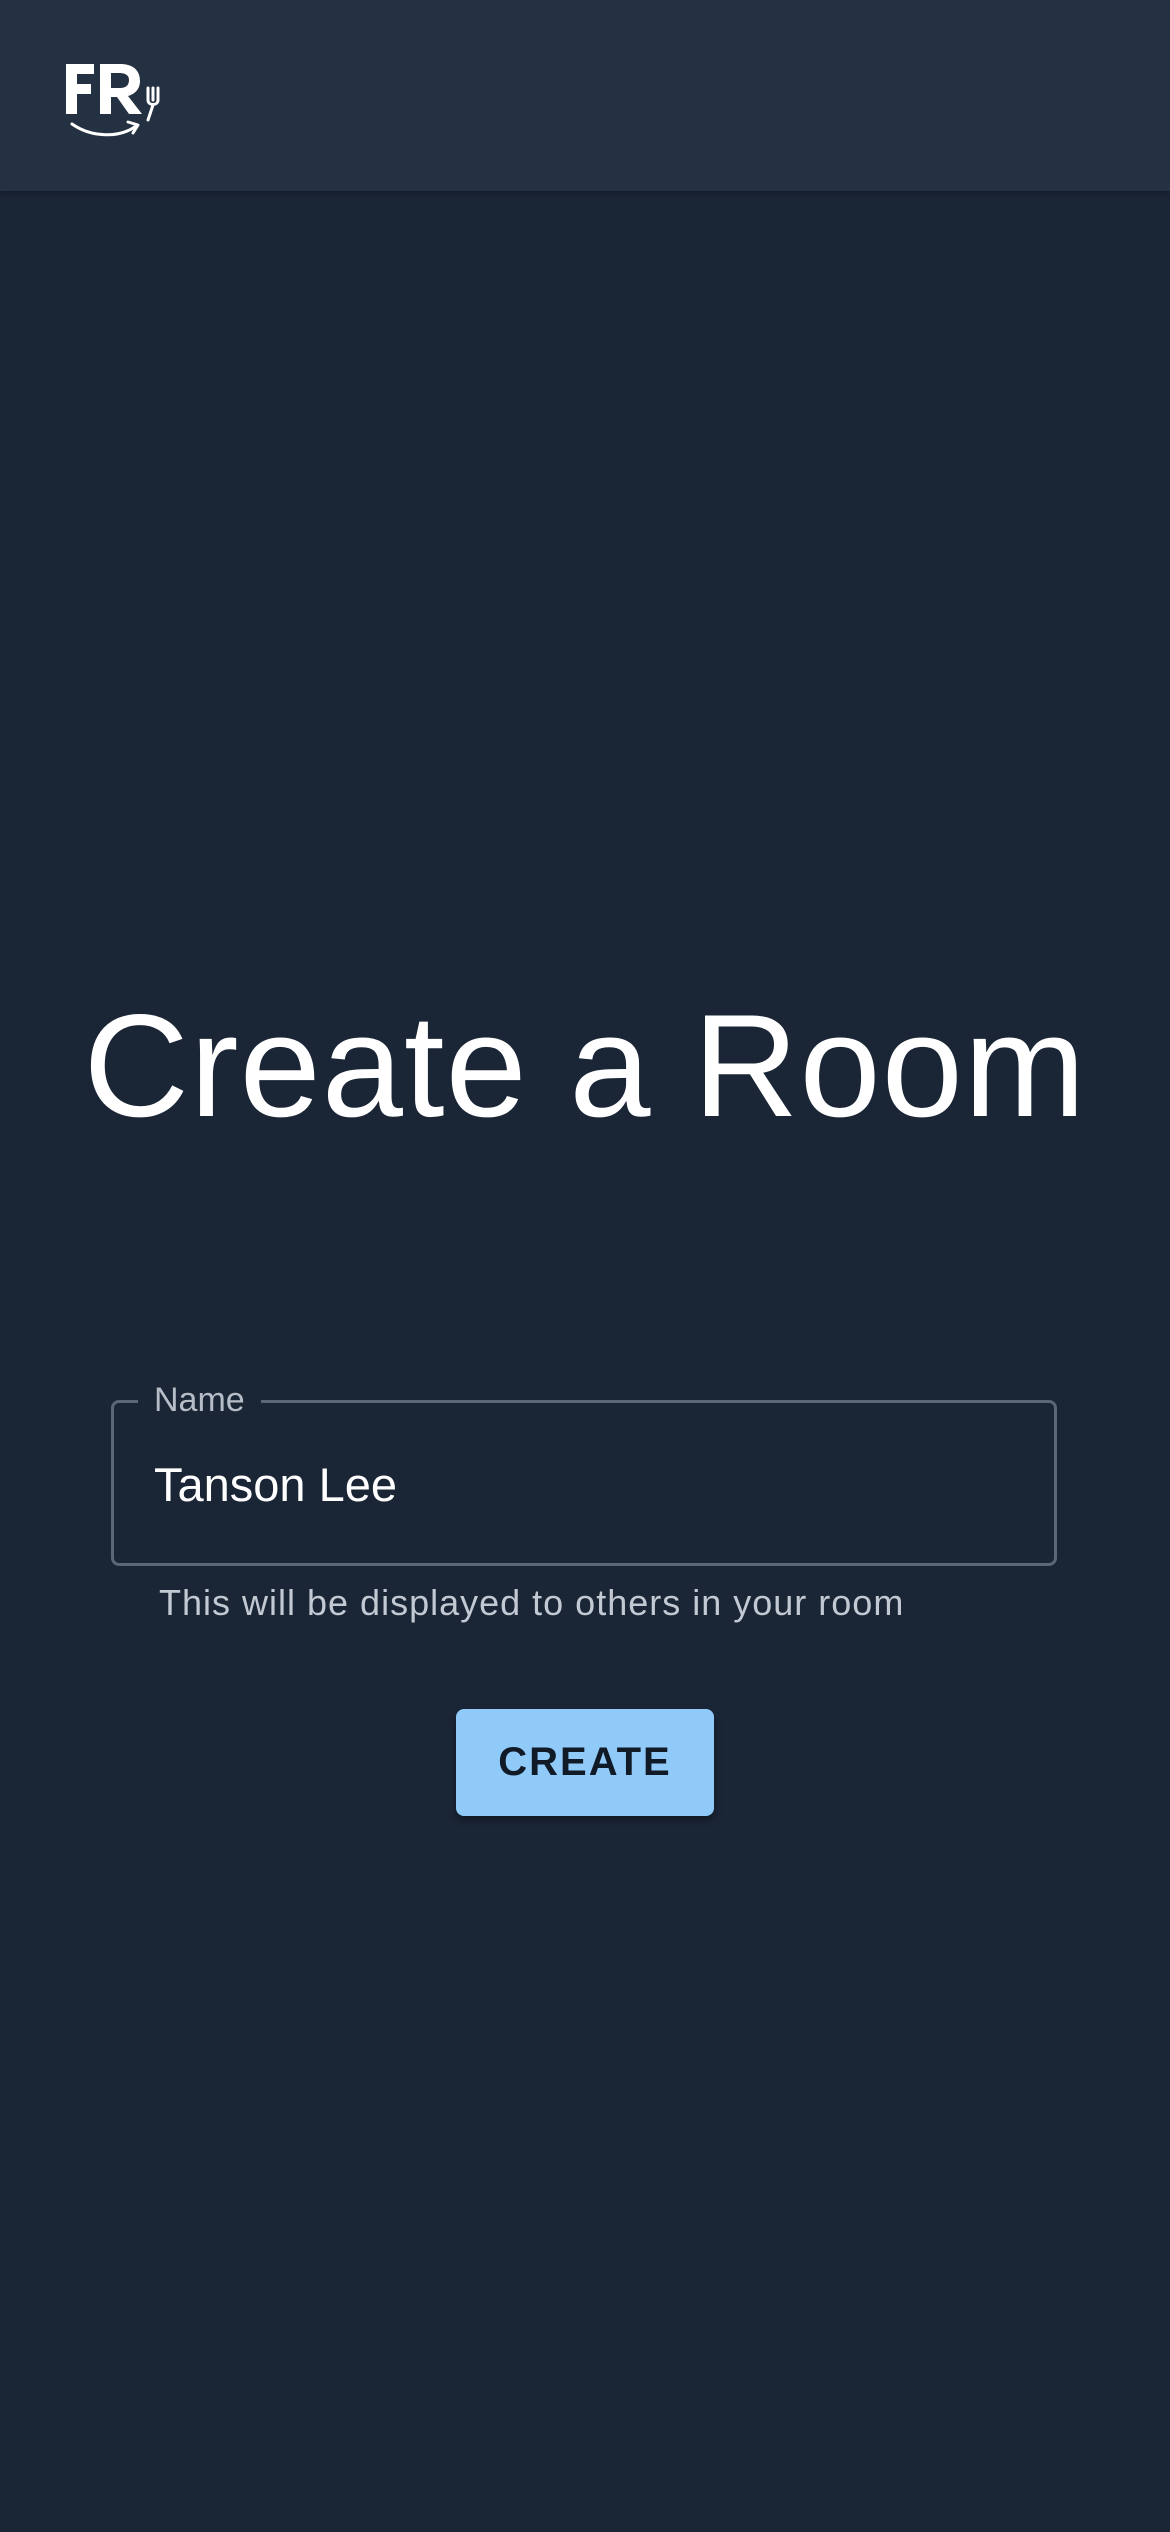 The height and width of the screenshot is (2532, 1170). Describe the element at coordinates (114, 100) in the screenshot. I see `fr-fork-logo-icon` at that location.